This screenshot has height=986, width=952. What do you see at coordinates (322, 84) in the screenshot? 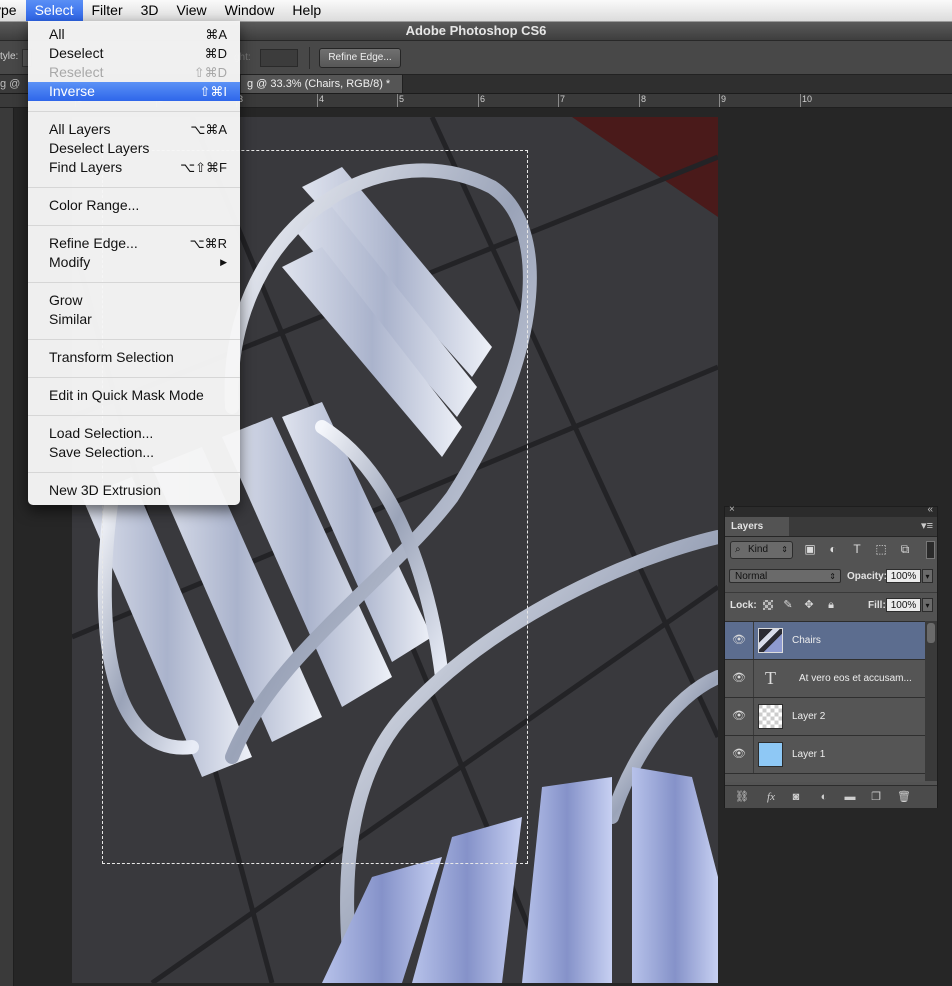
I see `tab-document-chairs: g @ 33.3% (Chairs, RGB/8) *` at bounding box center [322, 84].